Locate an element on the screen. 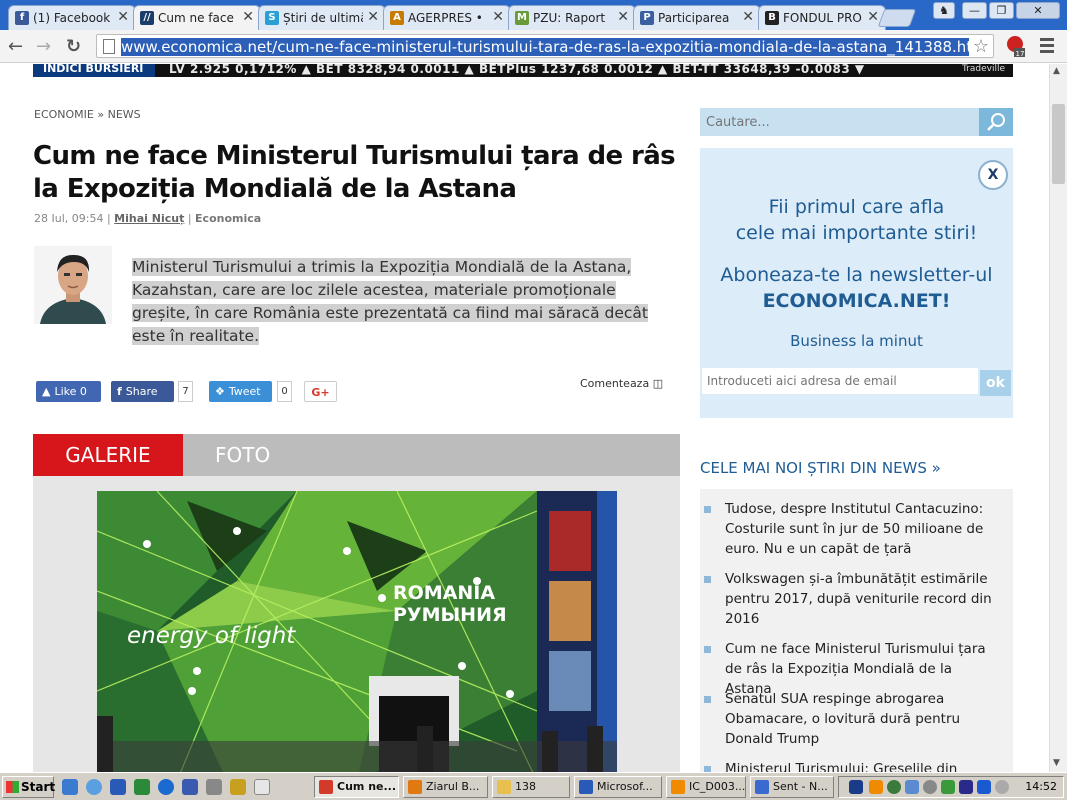 This screenshot has width=1067, height=800. tab-foto: FOTO is located at coordinates (242, 455).